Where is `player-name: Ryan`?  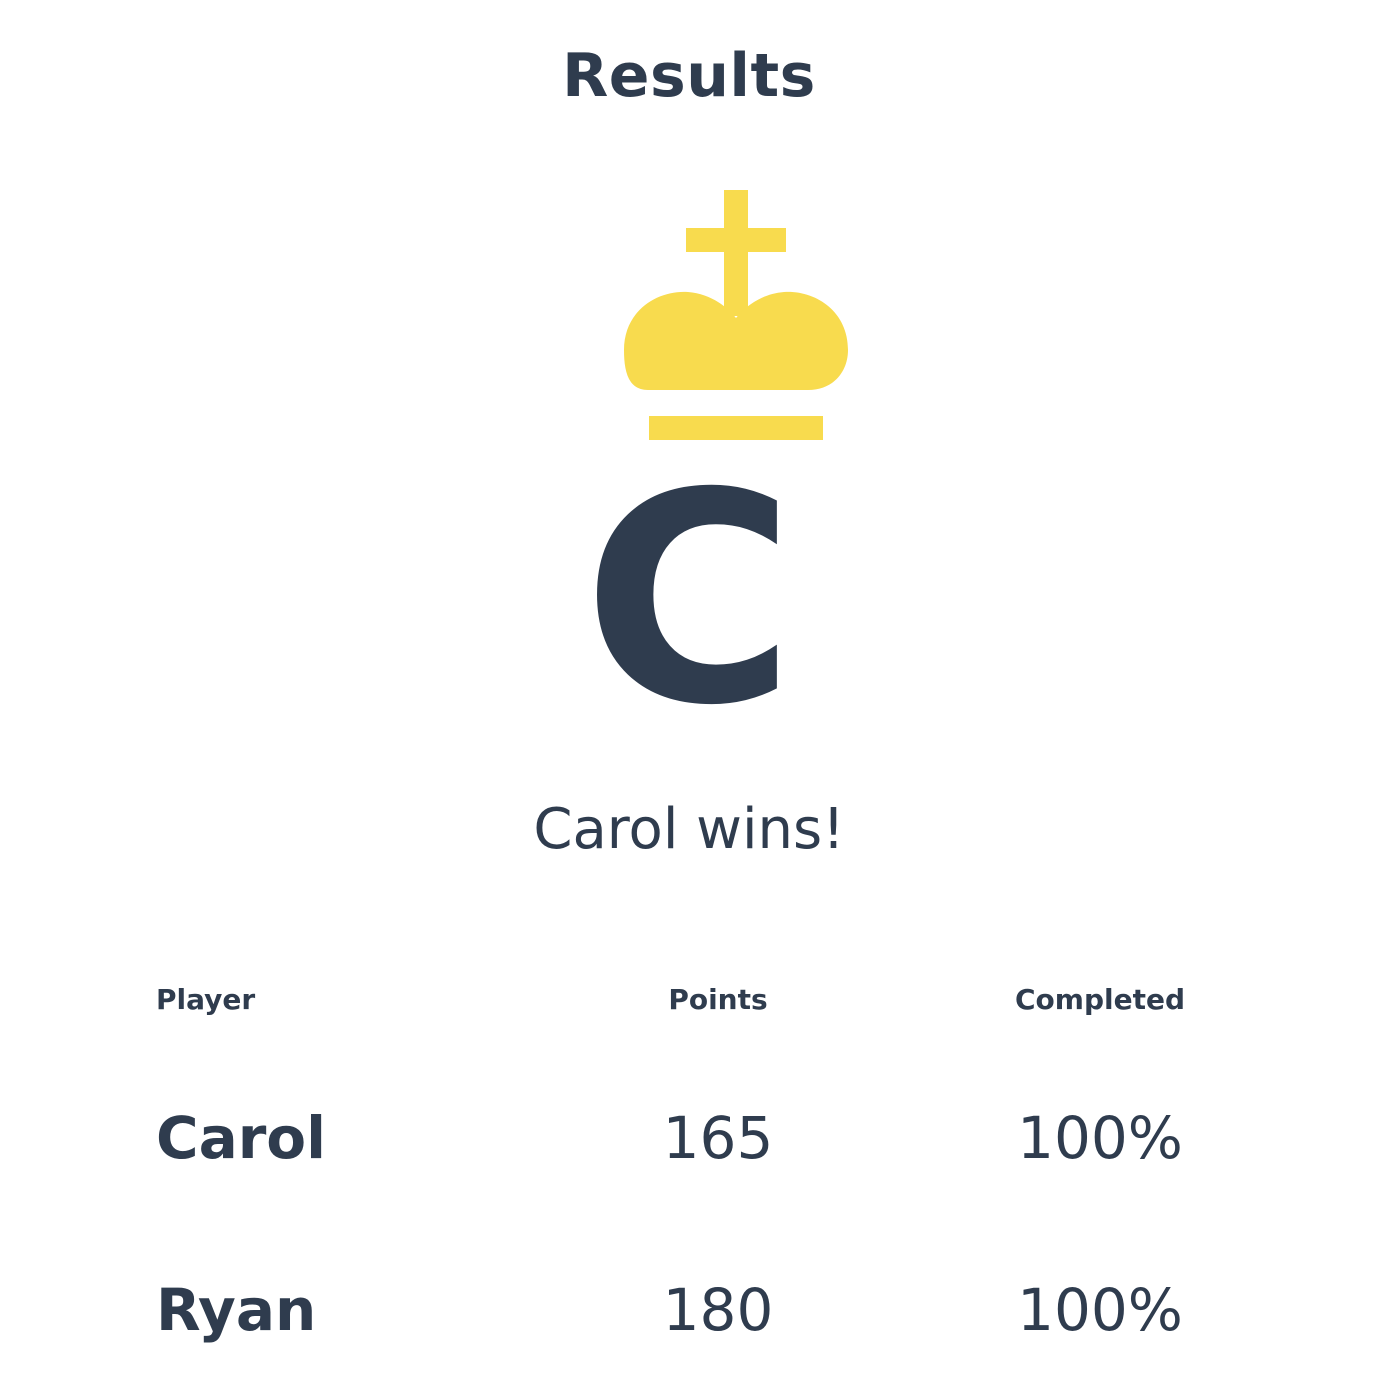
player-name: Ryan is located at coordinates (236, 1310).